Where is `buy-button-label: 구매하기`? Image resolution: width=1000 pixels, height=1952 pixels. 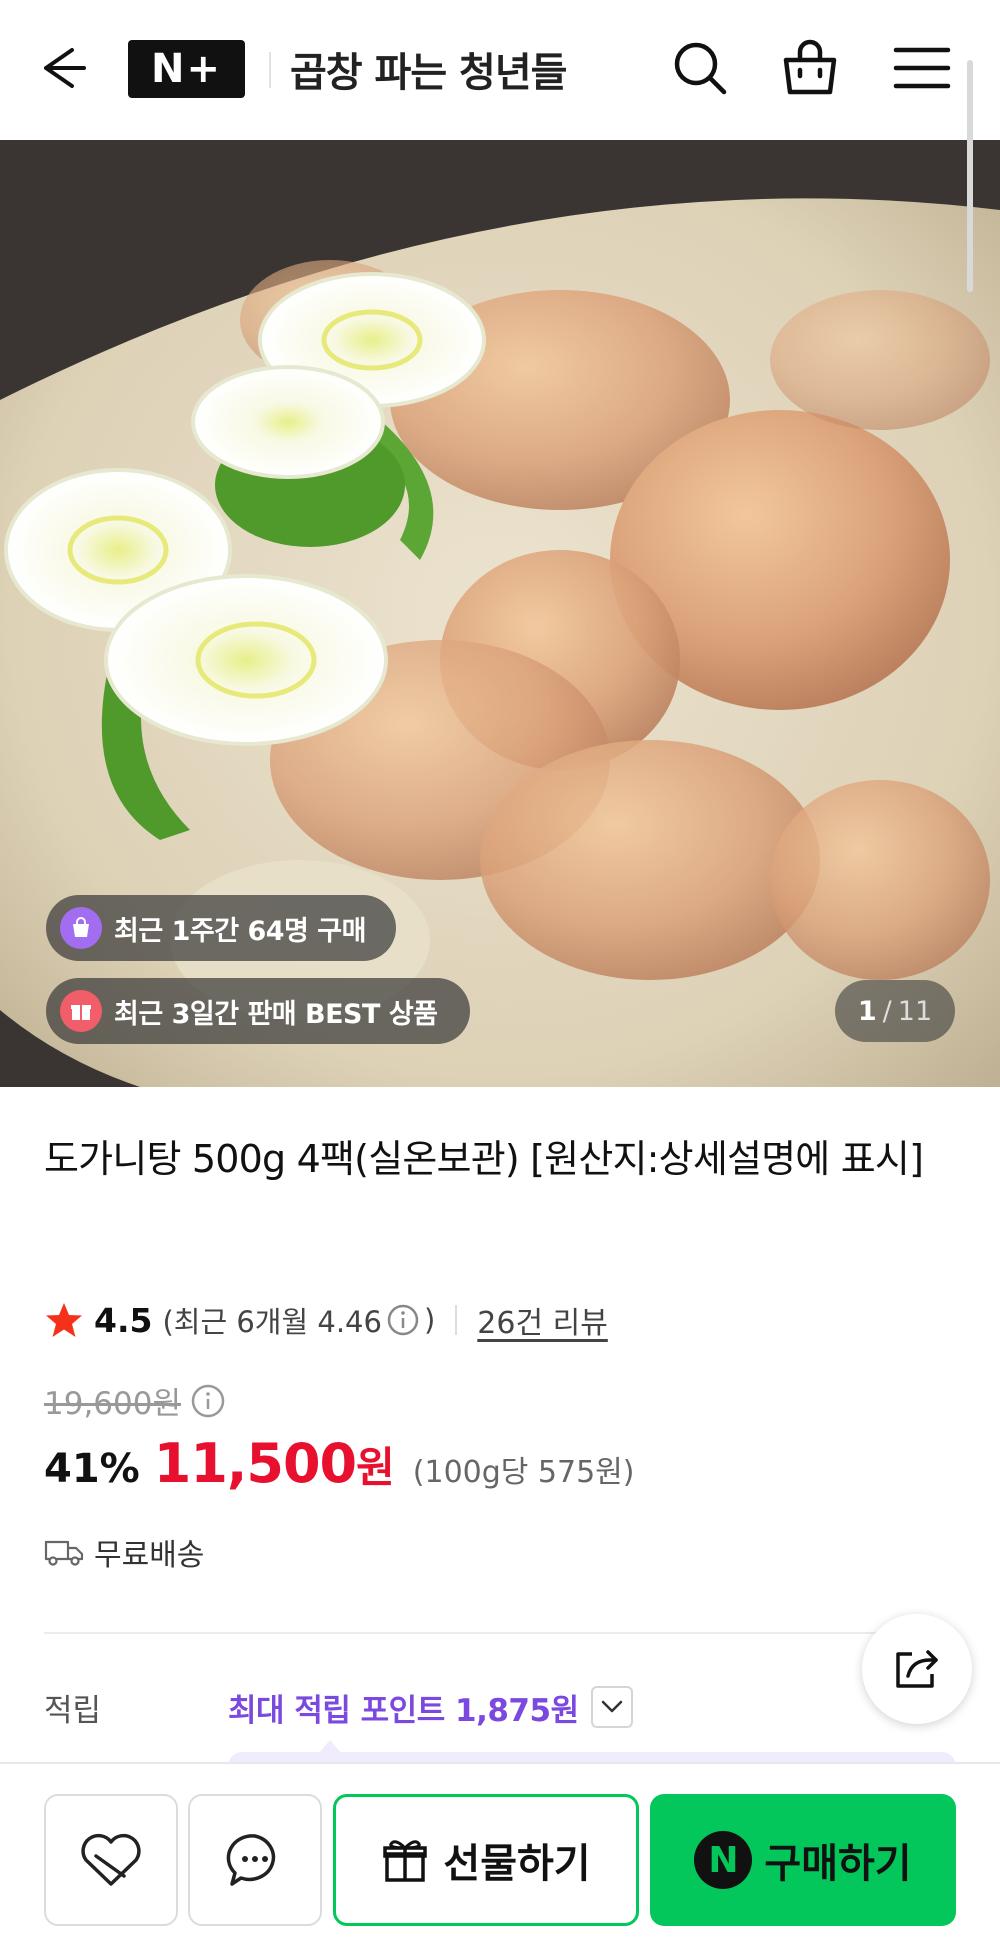
buy-button-label: 구매하기 is located at coordinates (838, 1864).